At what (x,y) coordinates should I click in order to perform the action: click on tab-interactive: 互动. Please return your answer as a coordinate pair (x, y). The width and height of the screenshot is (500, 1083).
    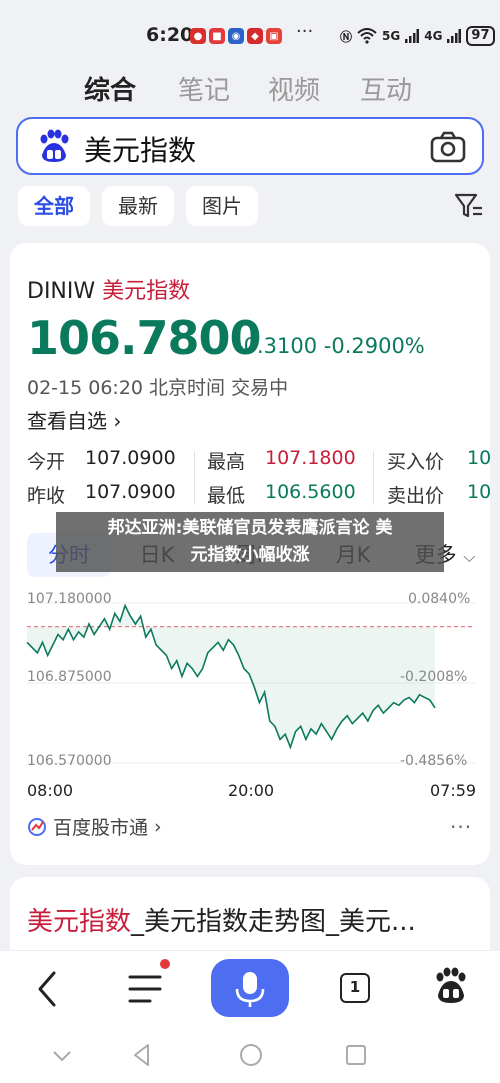
    Looking at the image, I should click on (386, 88).